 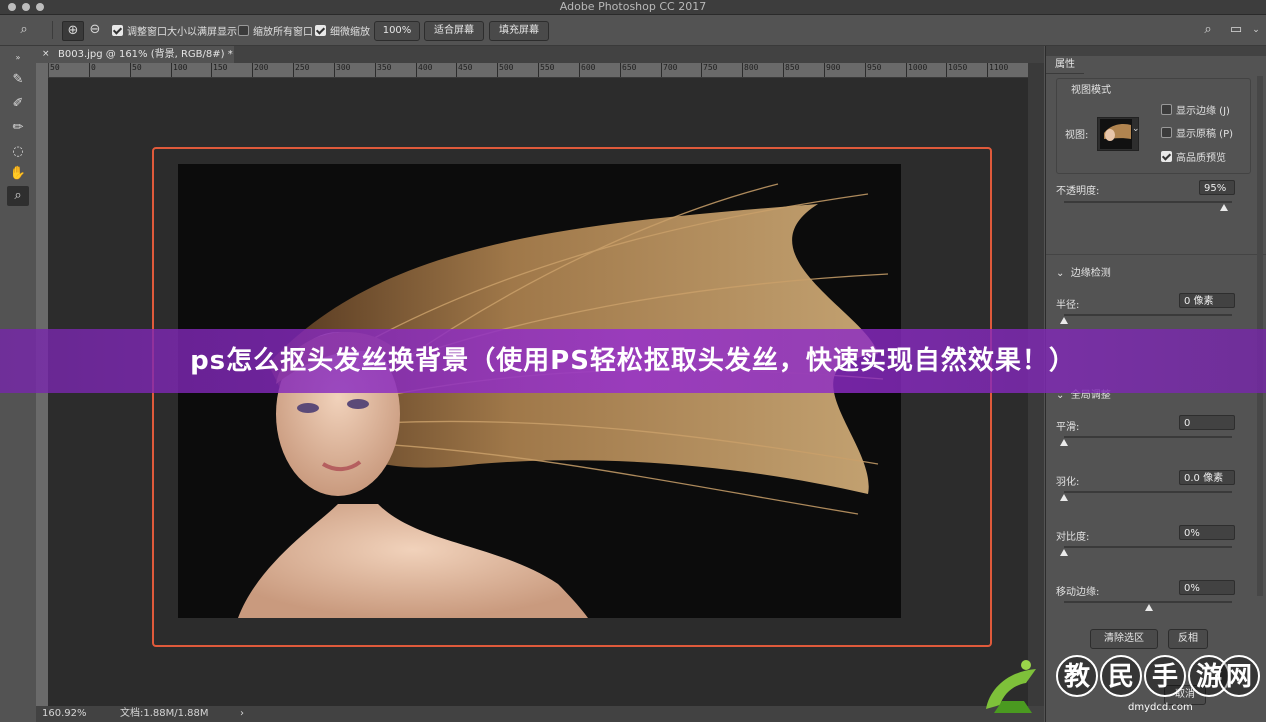 What do you see at coordinates (18, 128) in the screenshot?
I see `brush-icon: ✏` at bounding box center [18, 128].